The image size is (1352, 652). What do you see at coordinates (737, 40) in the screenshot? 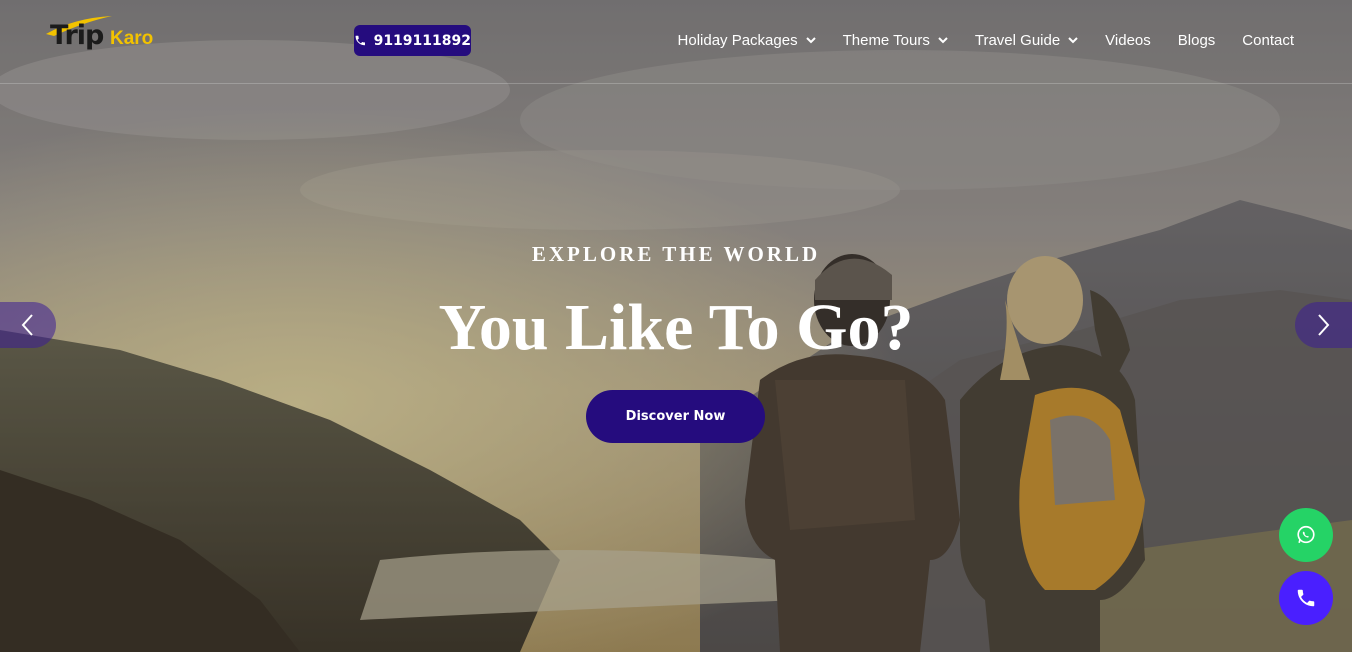
I see `nav-item-label: Holiday Packages` at bounding box center [737, 40].